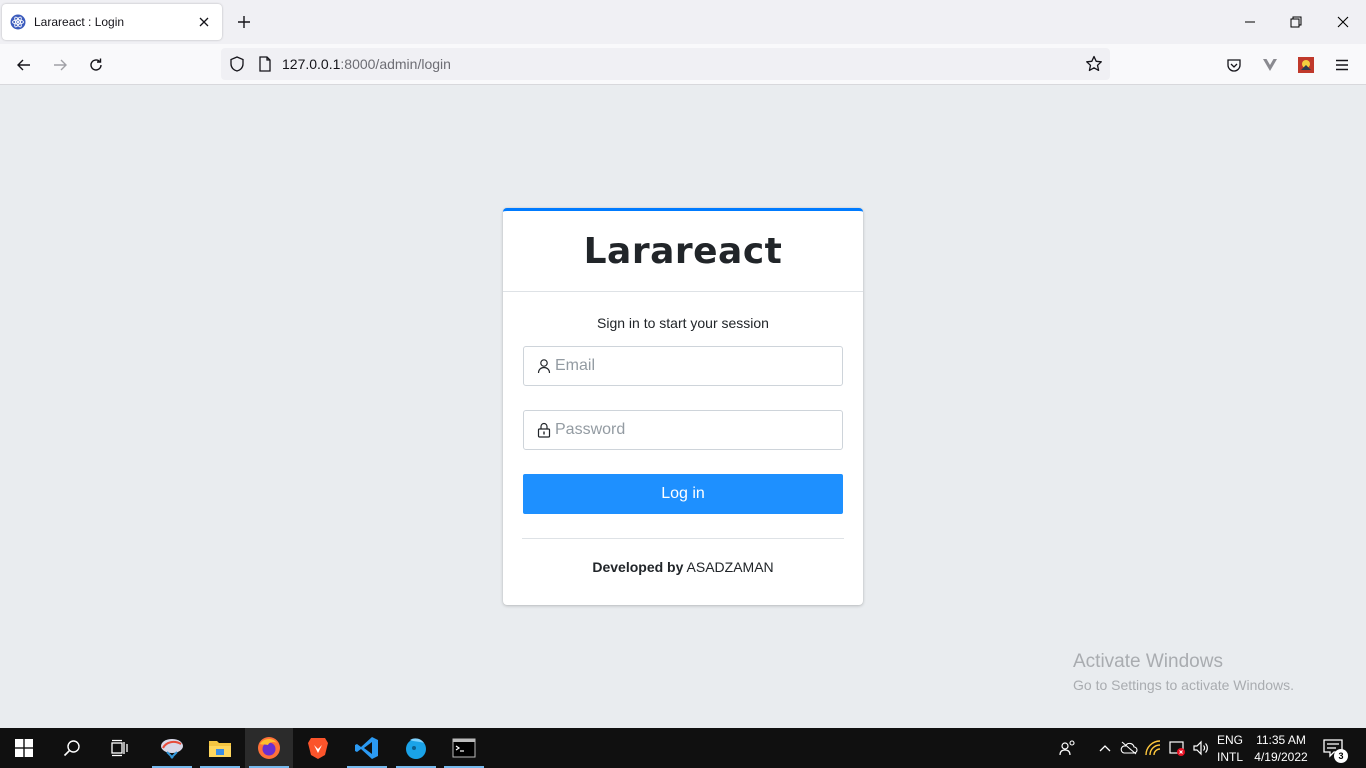 This screenshot has width=1366, height=768. What do you see at coordinates (220, 748) in the screenshot?
I see `file-explorer-icon` at bounding box center [220, 748].